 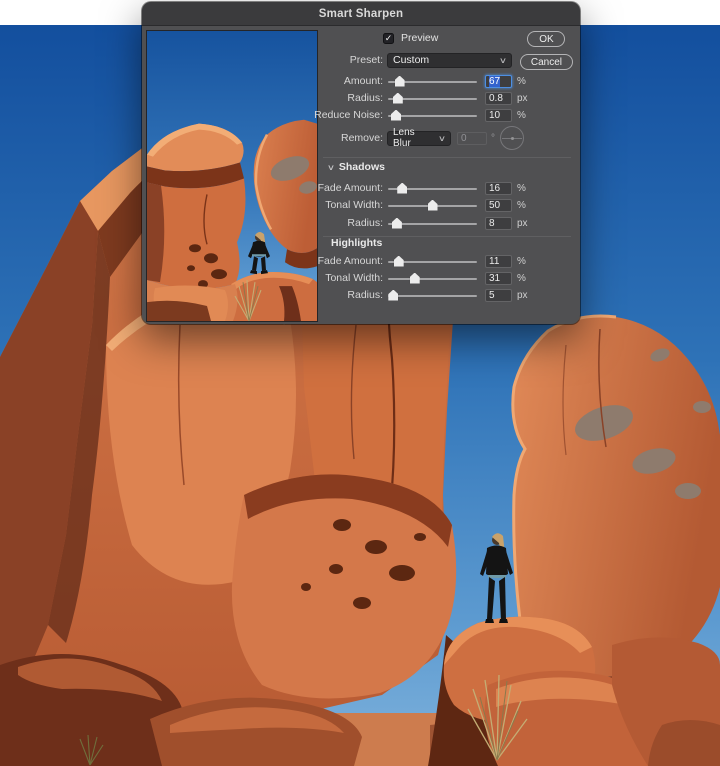 I want to click on reduce-noise-slider-track, so click(x=432, y=115).